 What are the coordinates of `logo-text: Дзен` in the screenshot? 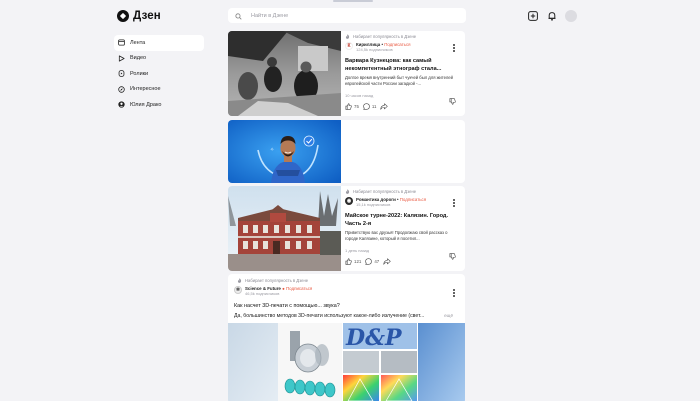 It's located at (147, 16).